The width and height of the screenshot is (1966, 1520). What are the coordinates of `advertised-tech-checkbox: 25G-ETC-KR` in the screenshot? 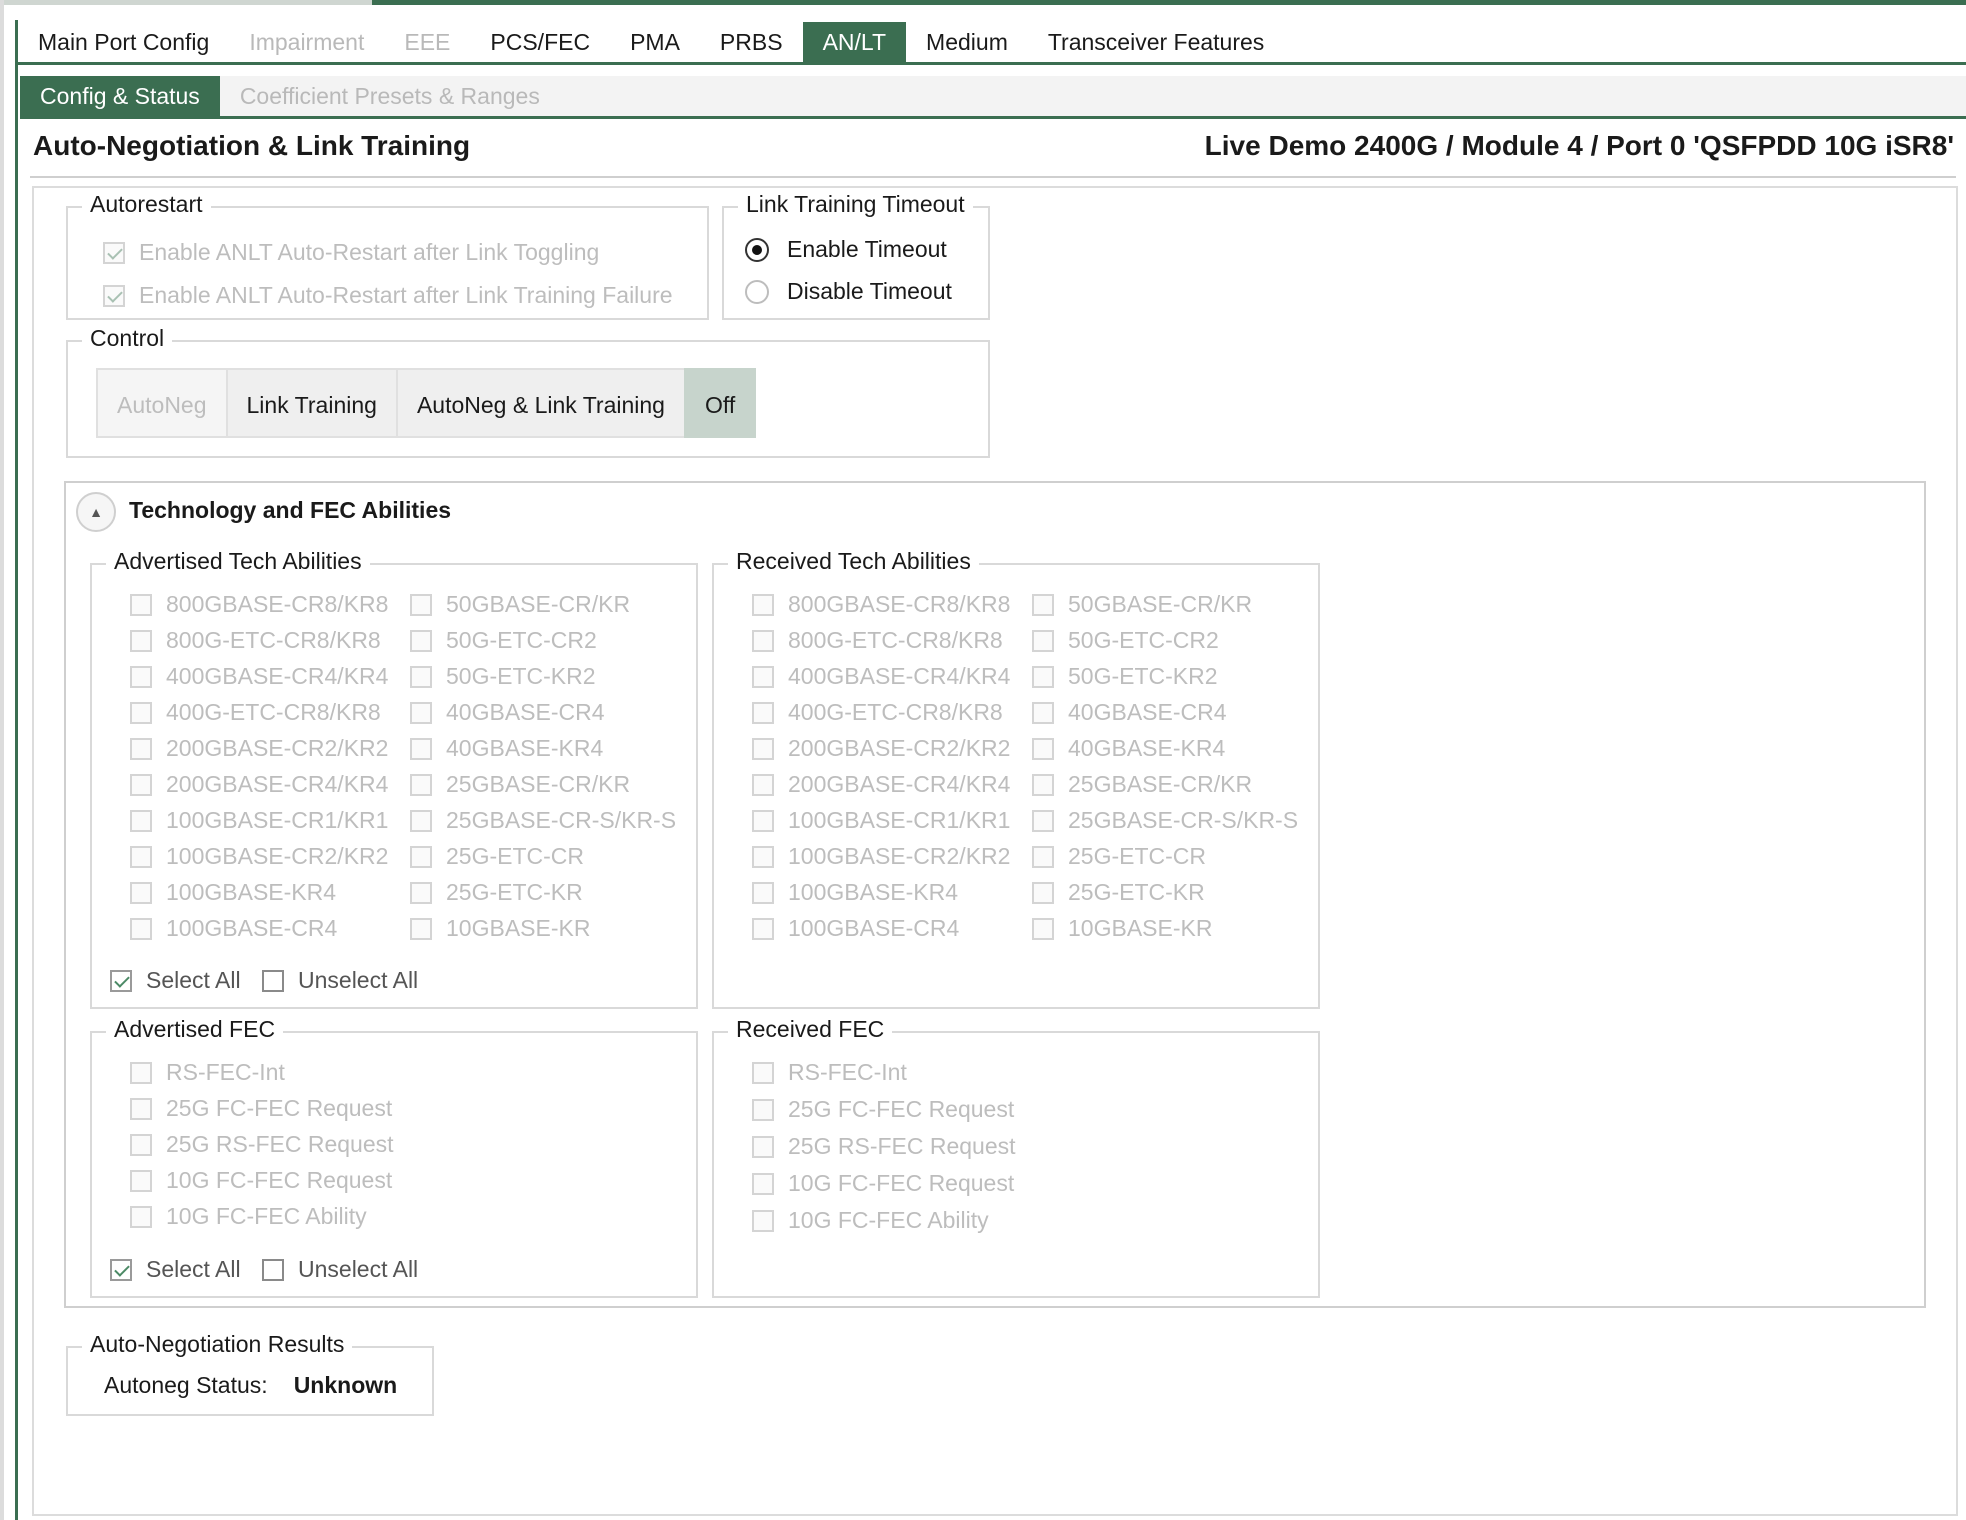 It's located at (496, 892).